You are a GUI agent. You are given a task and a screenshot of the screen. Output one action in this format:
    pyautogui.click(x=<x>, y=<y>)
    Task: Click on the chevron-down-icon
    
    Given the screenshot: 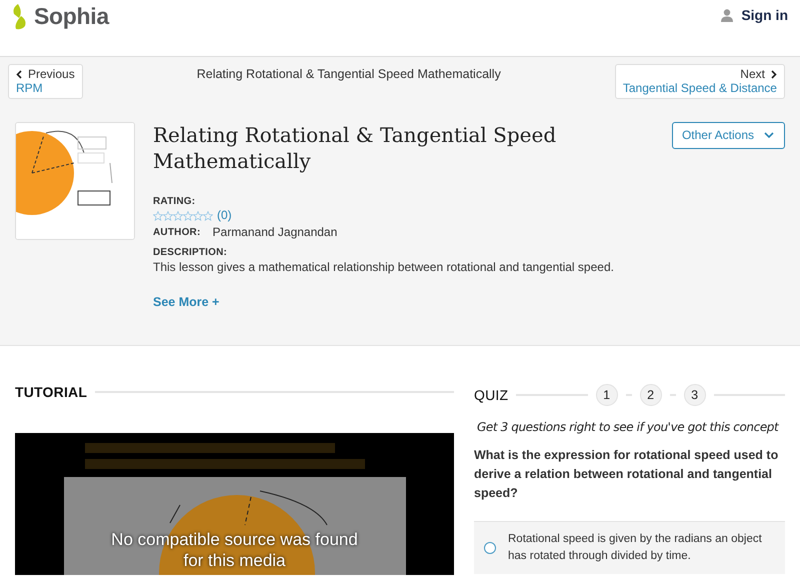 What is the action you would take?
    pyautogui.click(x=769, y=135)
    